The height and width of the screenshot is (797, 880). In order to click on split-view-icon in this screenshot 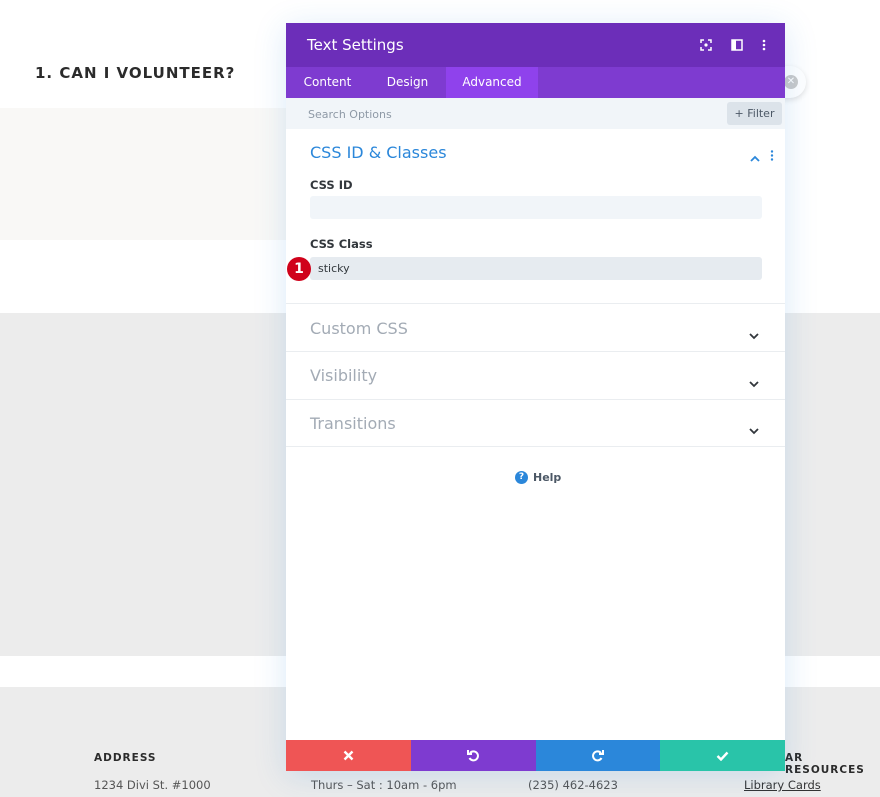, I will do `click(737, 45)`.